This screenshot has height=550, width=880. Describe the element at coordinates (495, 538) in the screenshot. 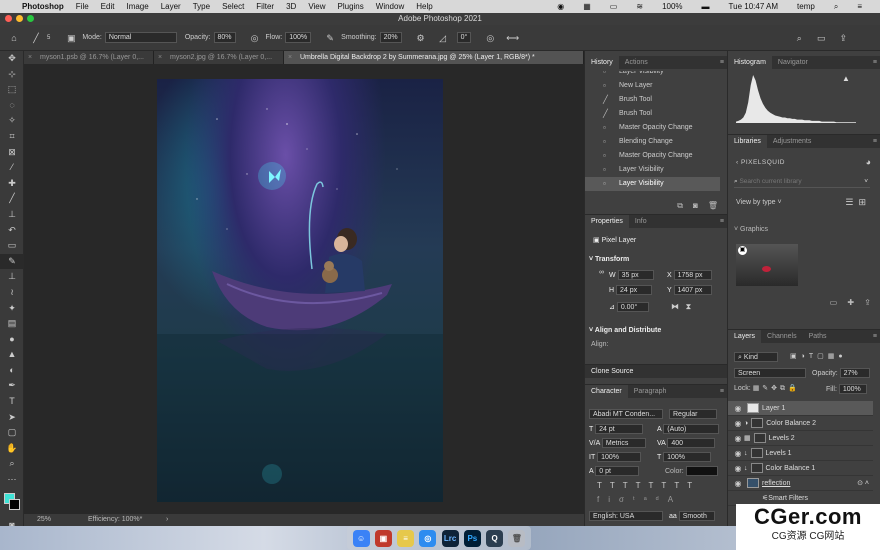

I see `quicktime-icon: Q` at that location.